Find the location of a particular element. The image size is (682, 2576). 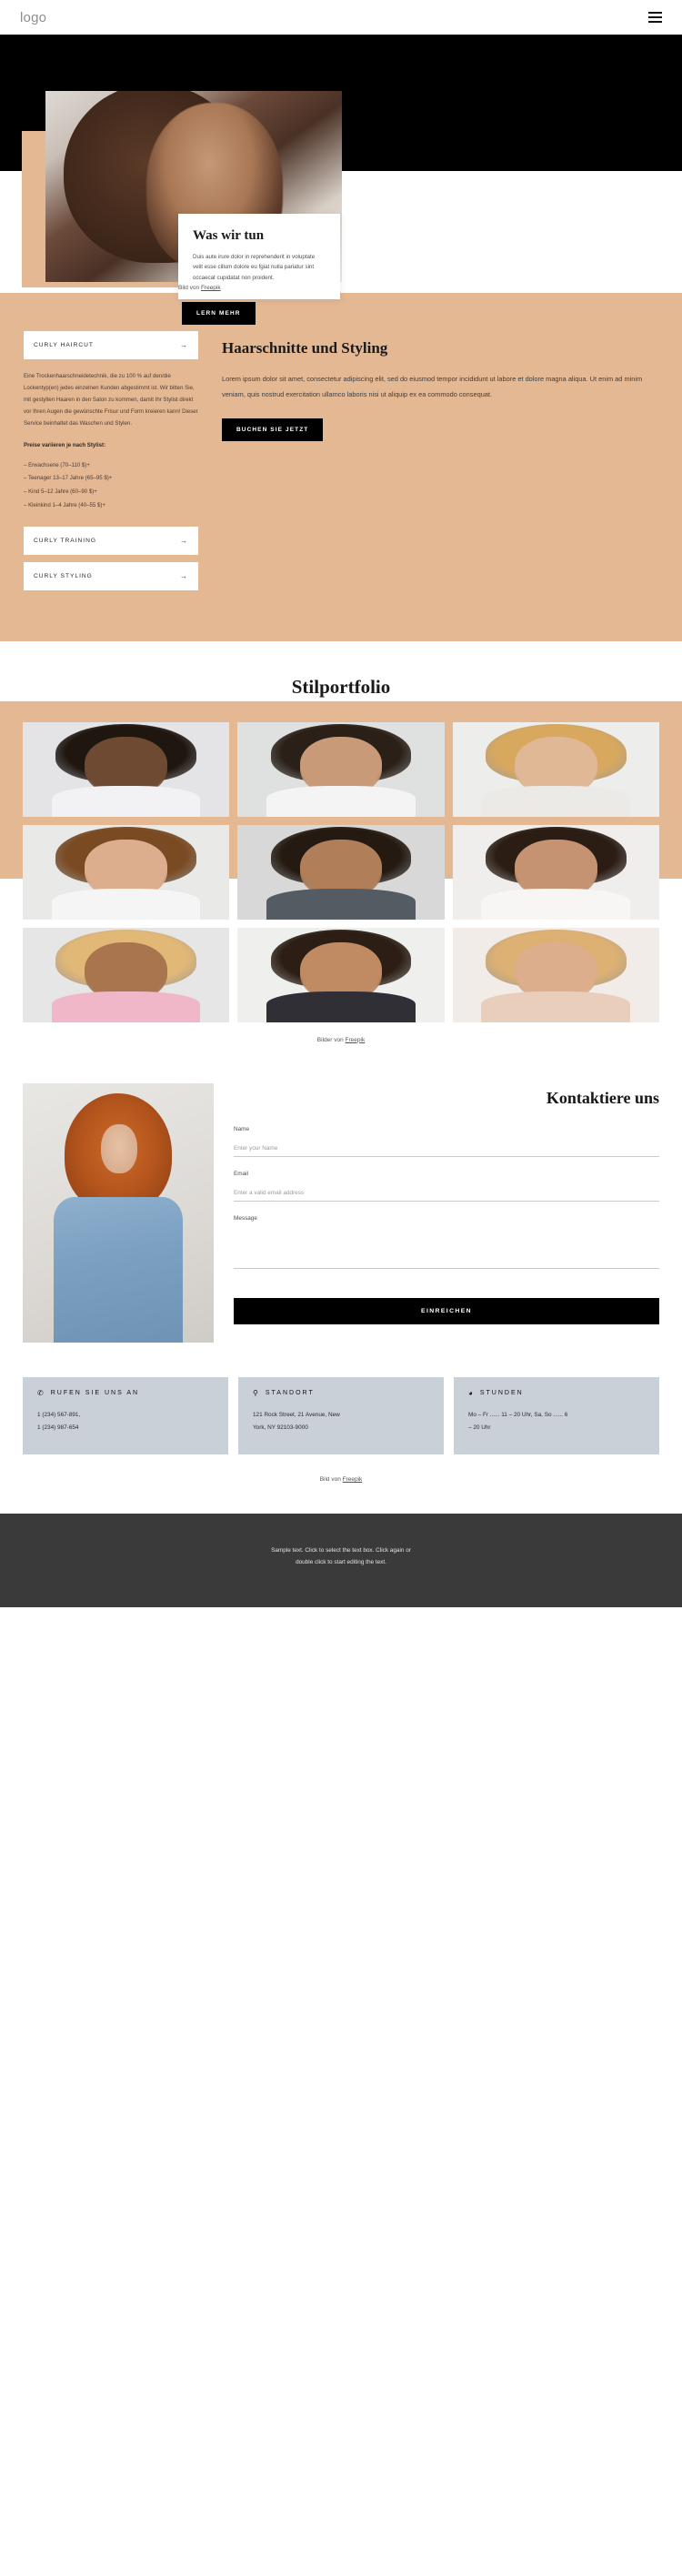

footer-line-2: double click to start editing the text. is located at coordinates (341, 1562).